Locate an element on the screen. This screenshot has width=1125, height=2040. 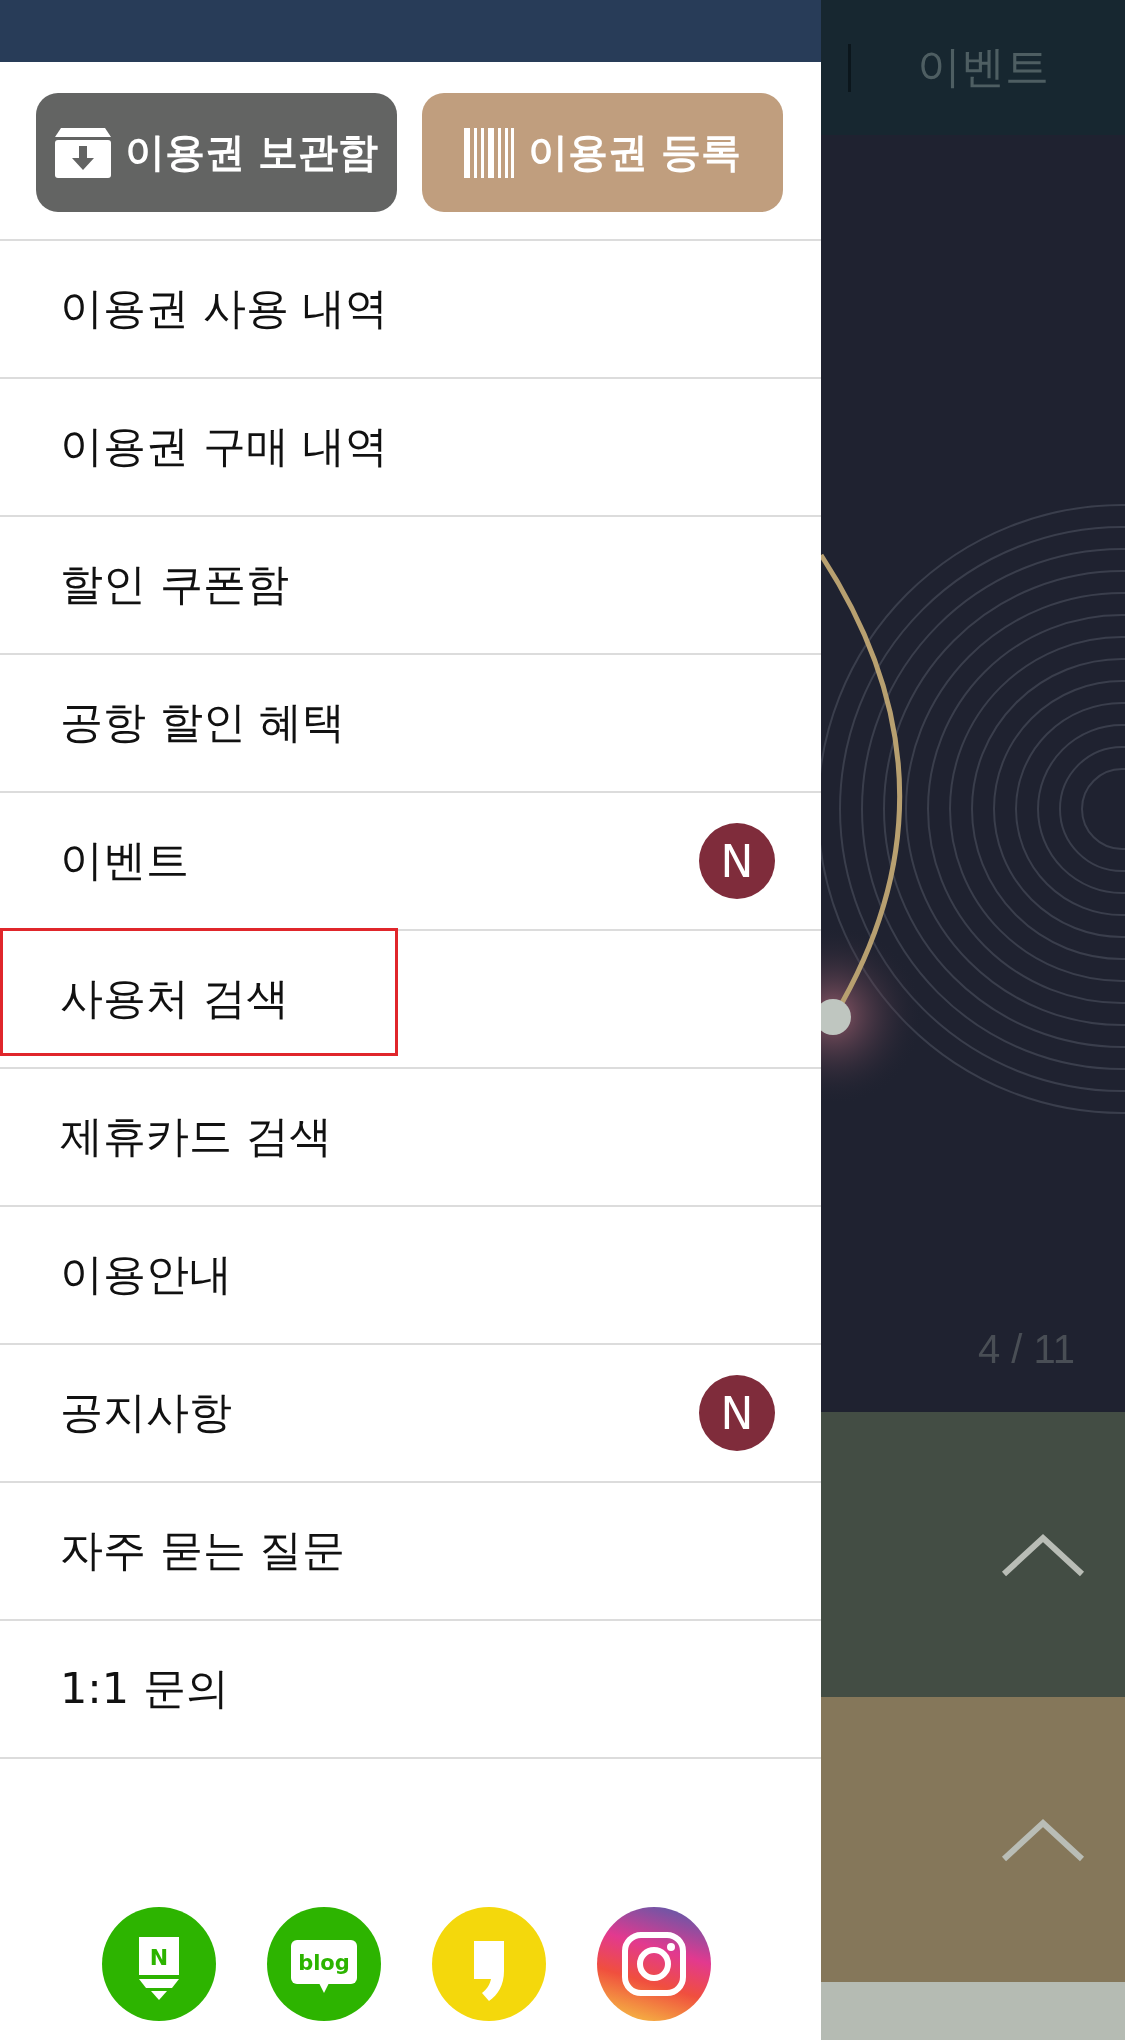
menu-item: 자주 묻는 질문 is located at coordinates (203, 1551).